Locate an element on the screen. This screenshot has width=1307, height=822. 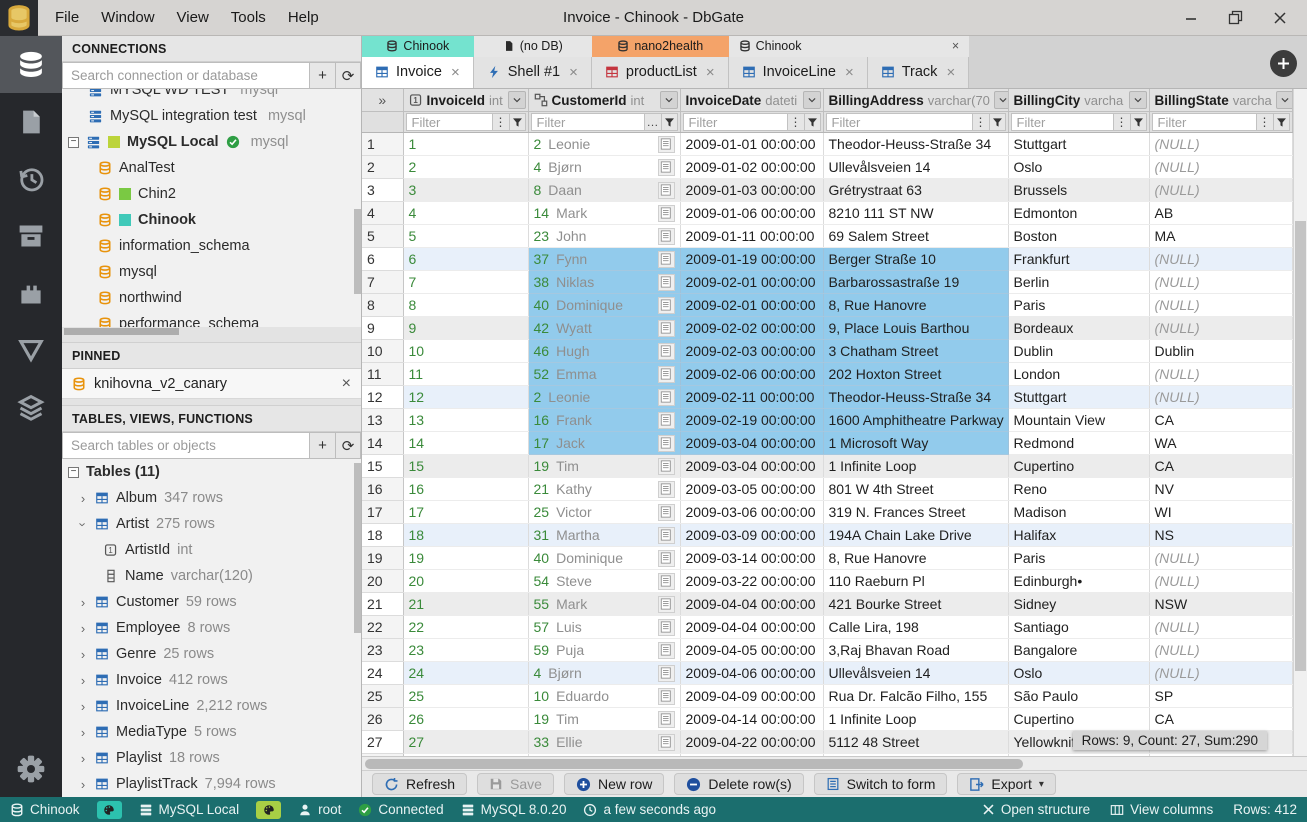
filter-funnel-button is located at coordinates (669, 122).